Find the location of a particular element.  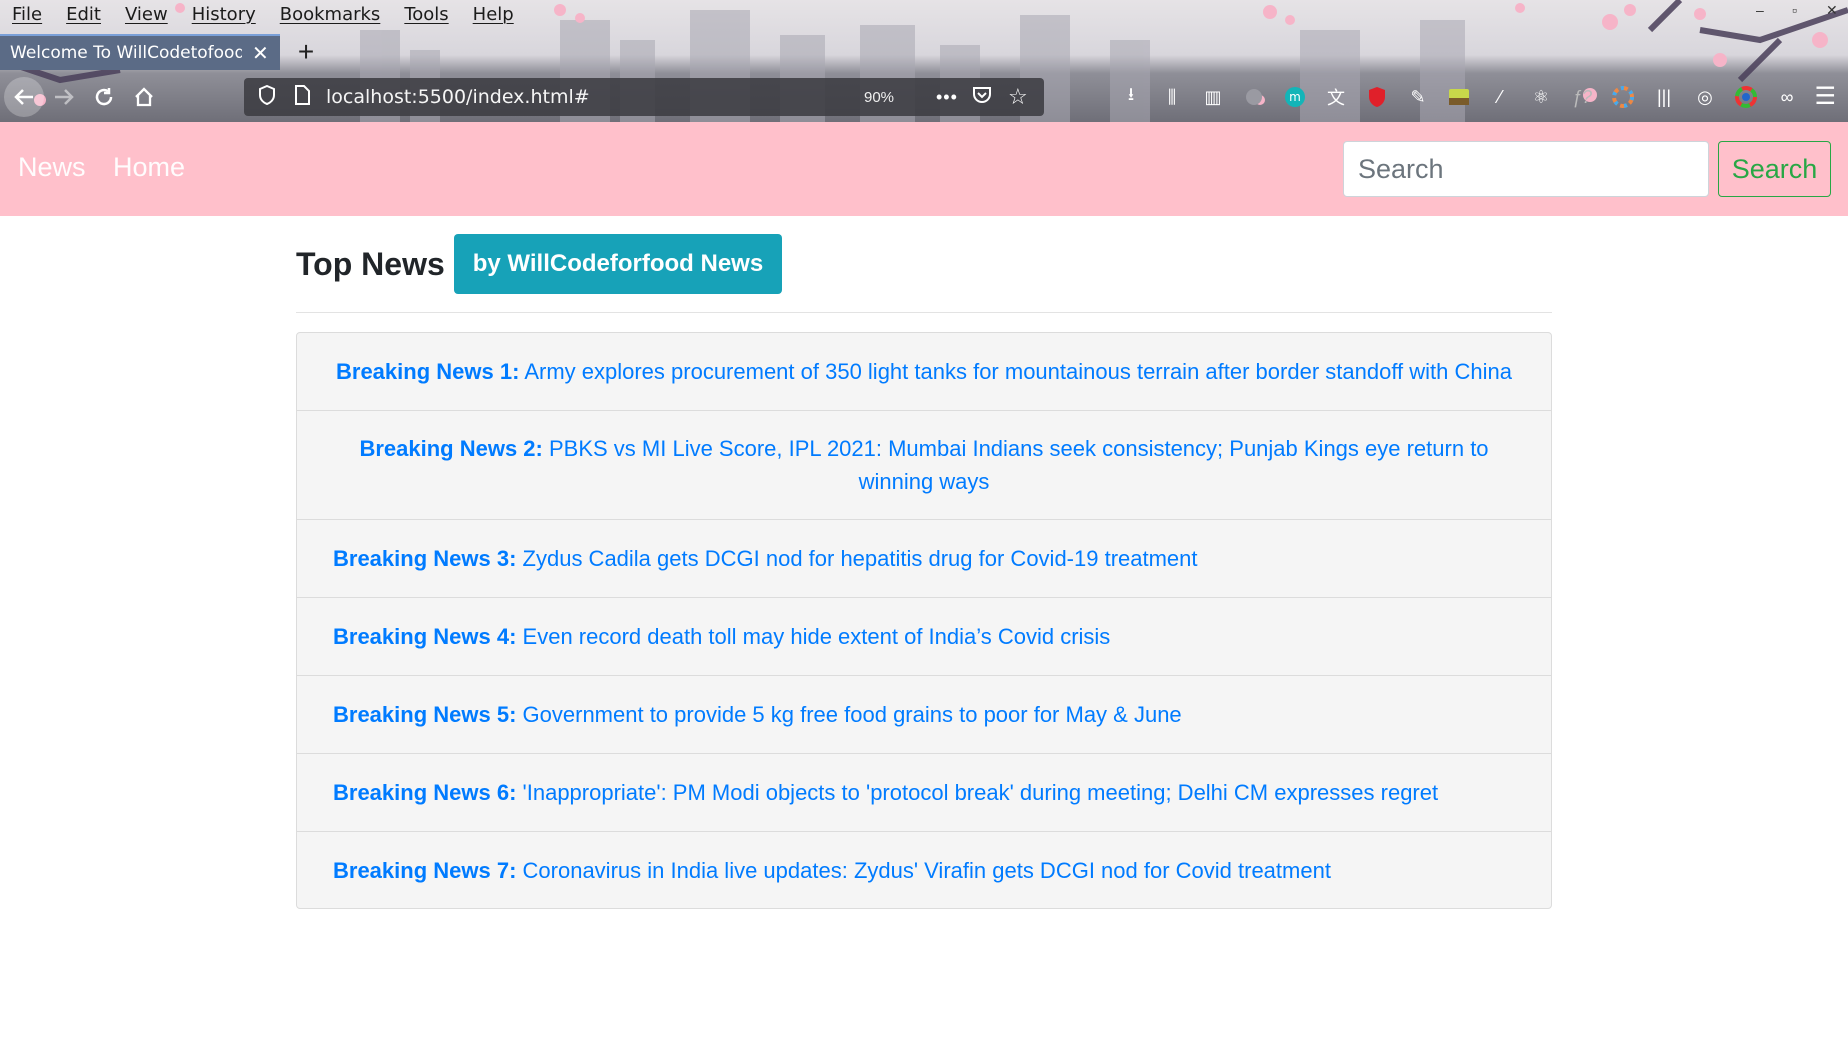

menu-view: View is located at coordinates (146, 14).